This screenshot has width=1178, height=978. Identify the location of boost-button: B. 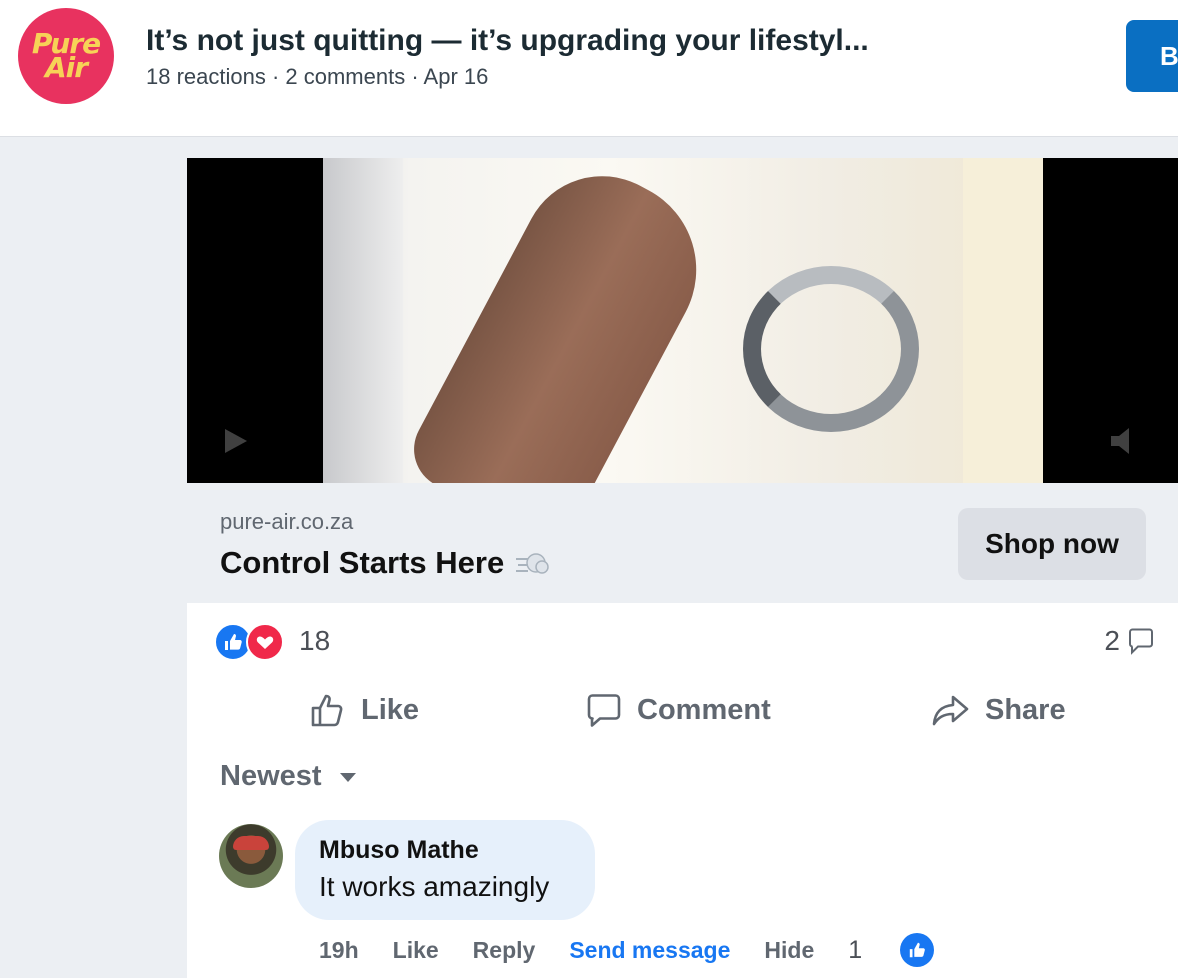
(1152, 56).